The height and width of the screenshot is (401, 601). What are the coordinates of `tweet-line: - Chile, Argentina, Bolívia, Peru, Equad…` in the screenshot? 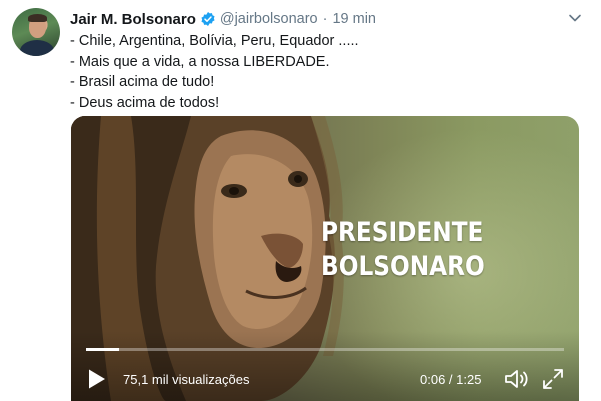 It's located at (214, 41).